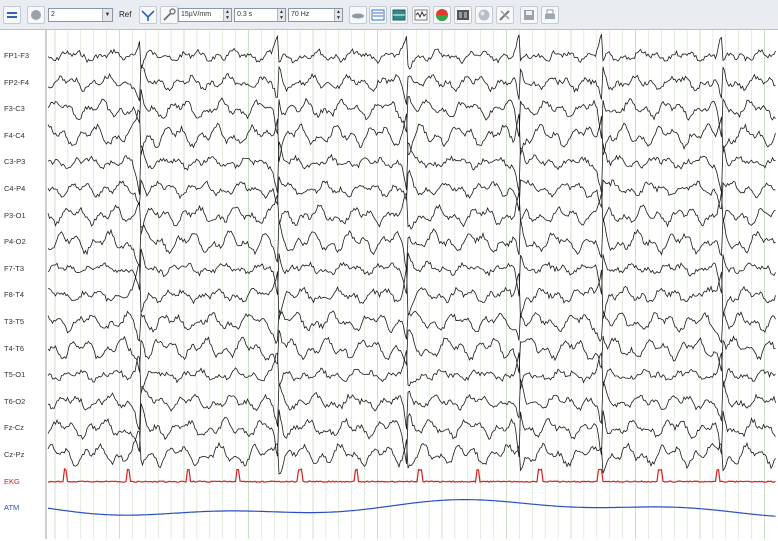 The image size is (778, 541). I want to click on trace-view-icon, so click(421, 15).